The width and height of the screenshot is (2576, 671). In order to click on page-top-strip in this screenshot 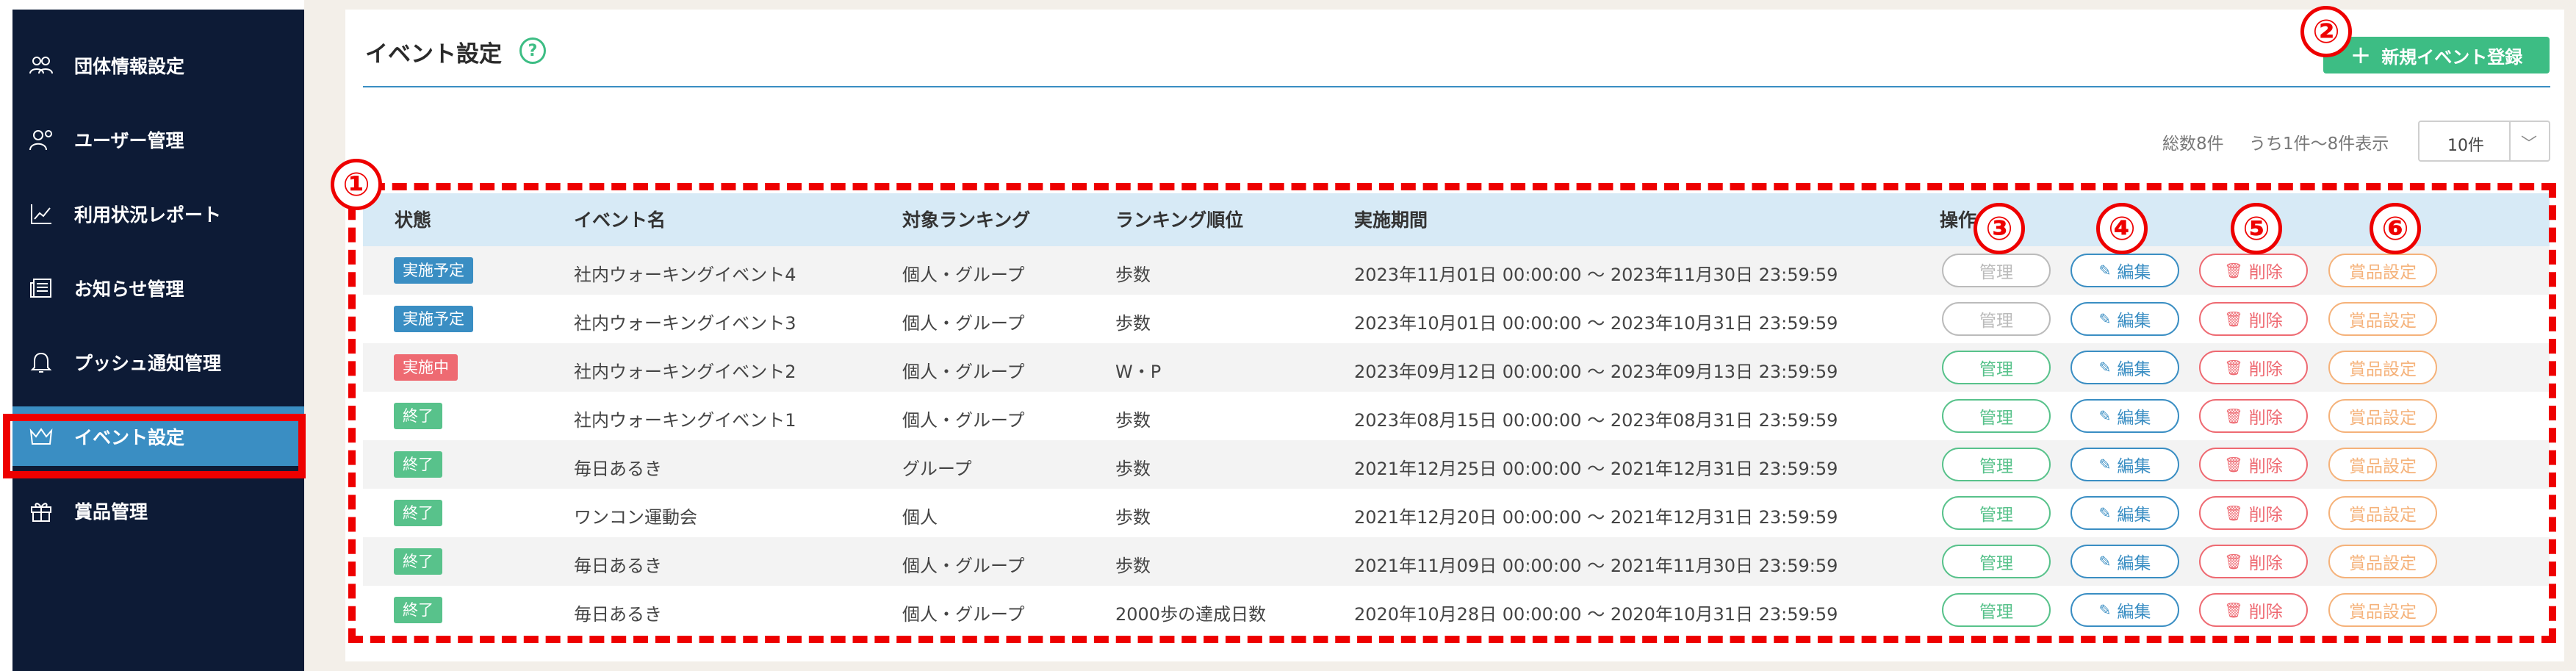, I will do `click(1460, 5)`.